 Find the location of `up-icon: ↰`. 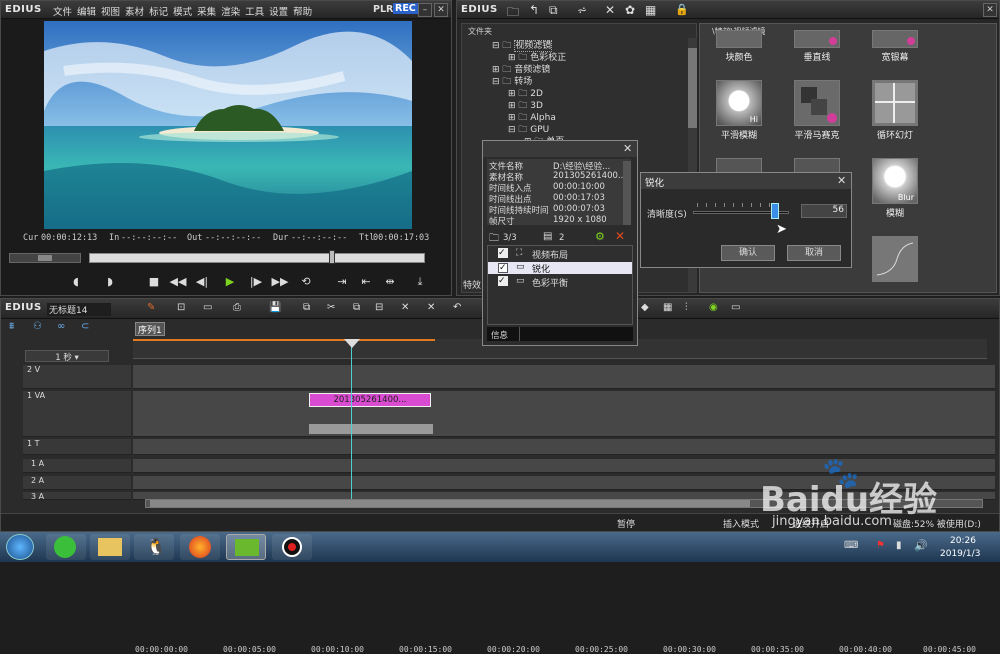

up-icon: ↰ is located at coordinates (534, 10).